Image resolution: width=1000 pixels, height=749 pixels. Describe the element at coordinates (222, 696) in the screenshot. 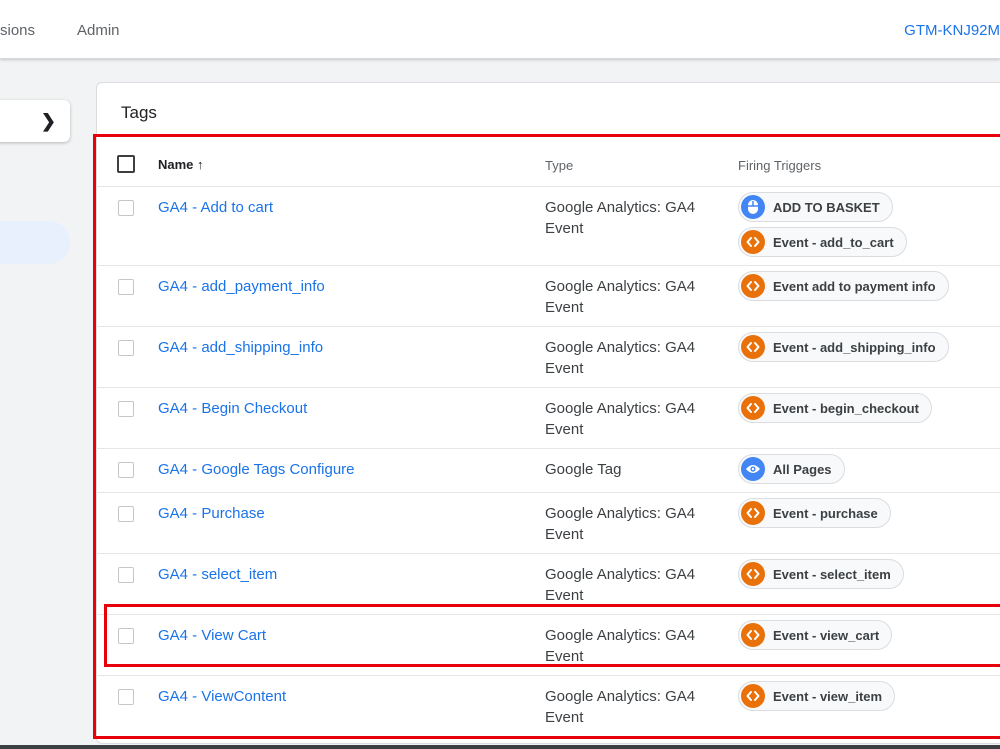

I see `tag-name-link: GA4 - ViewContent` at that location.